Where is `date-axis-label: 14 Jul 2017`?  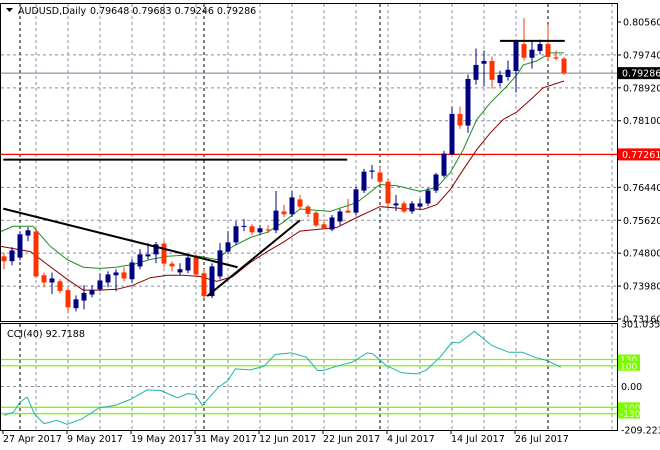
date-axis-label: 14 Jul 2017 is located at coordinates (478, 439).